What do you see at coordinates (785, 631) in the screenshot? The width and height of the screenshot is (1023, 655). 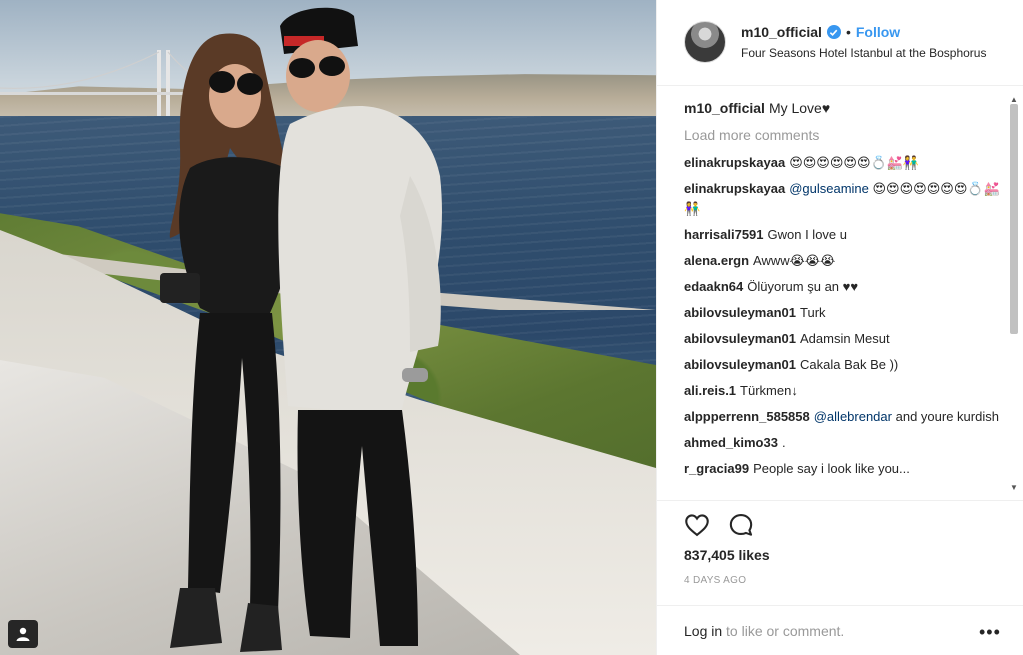 I see `login-rest: to like or comment.` at bounding box center [785, 631].